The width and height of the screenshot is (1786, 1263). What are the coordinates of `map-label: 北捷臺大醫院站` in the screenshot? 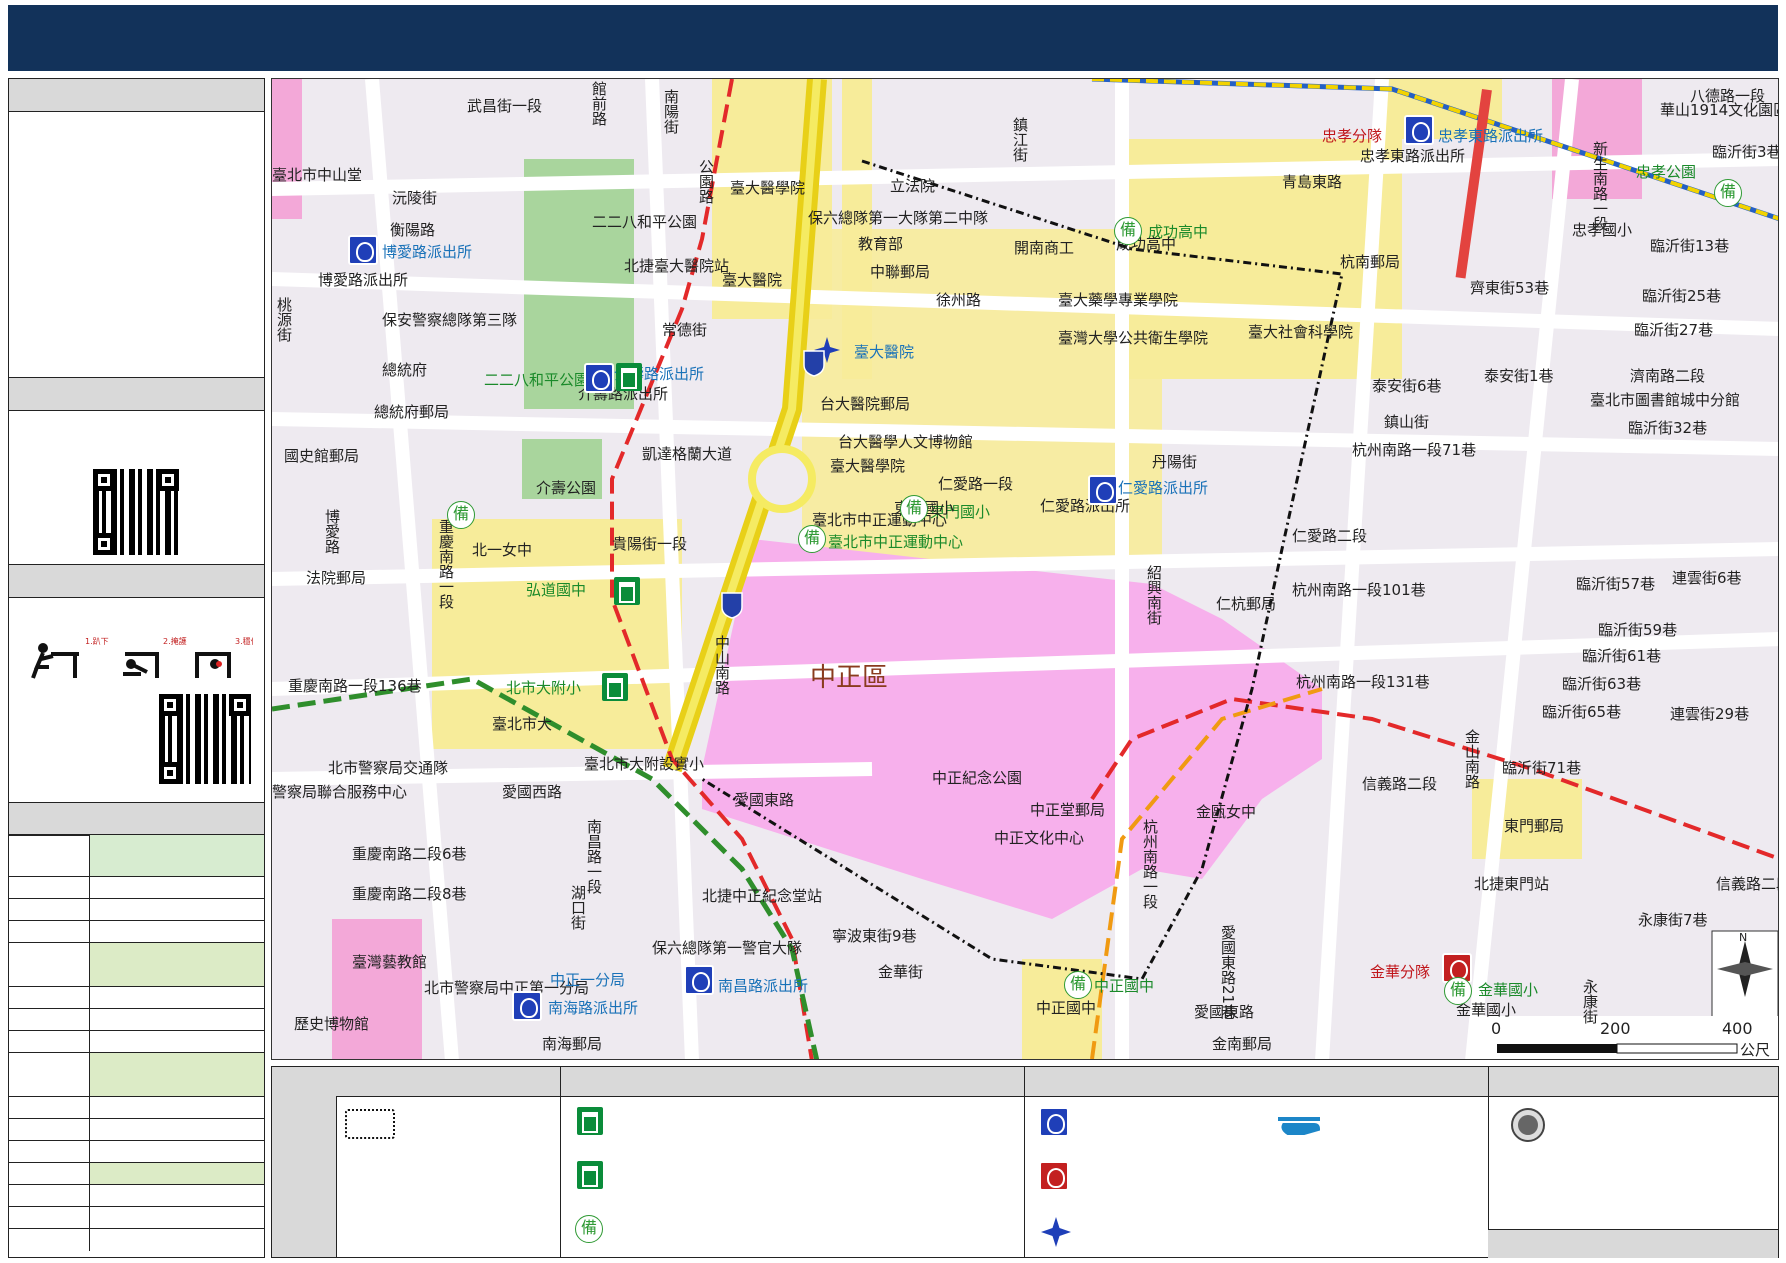 It's located at (677, 266).